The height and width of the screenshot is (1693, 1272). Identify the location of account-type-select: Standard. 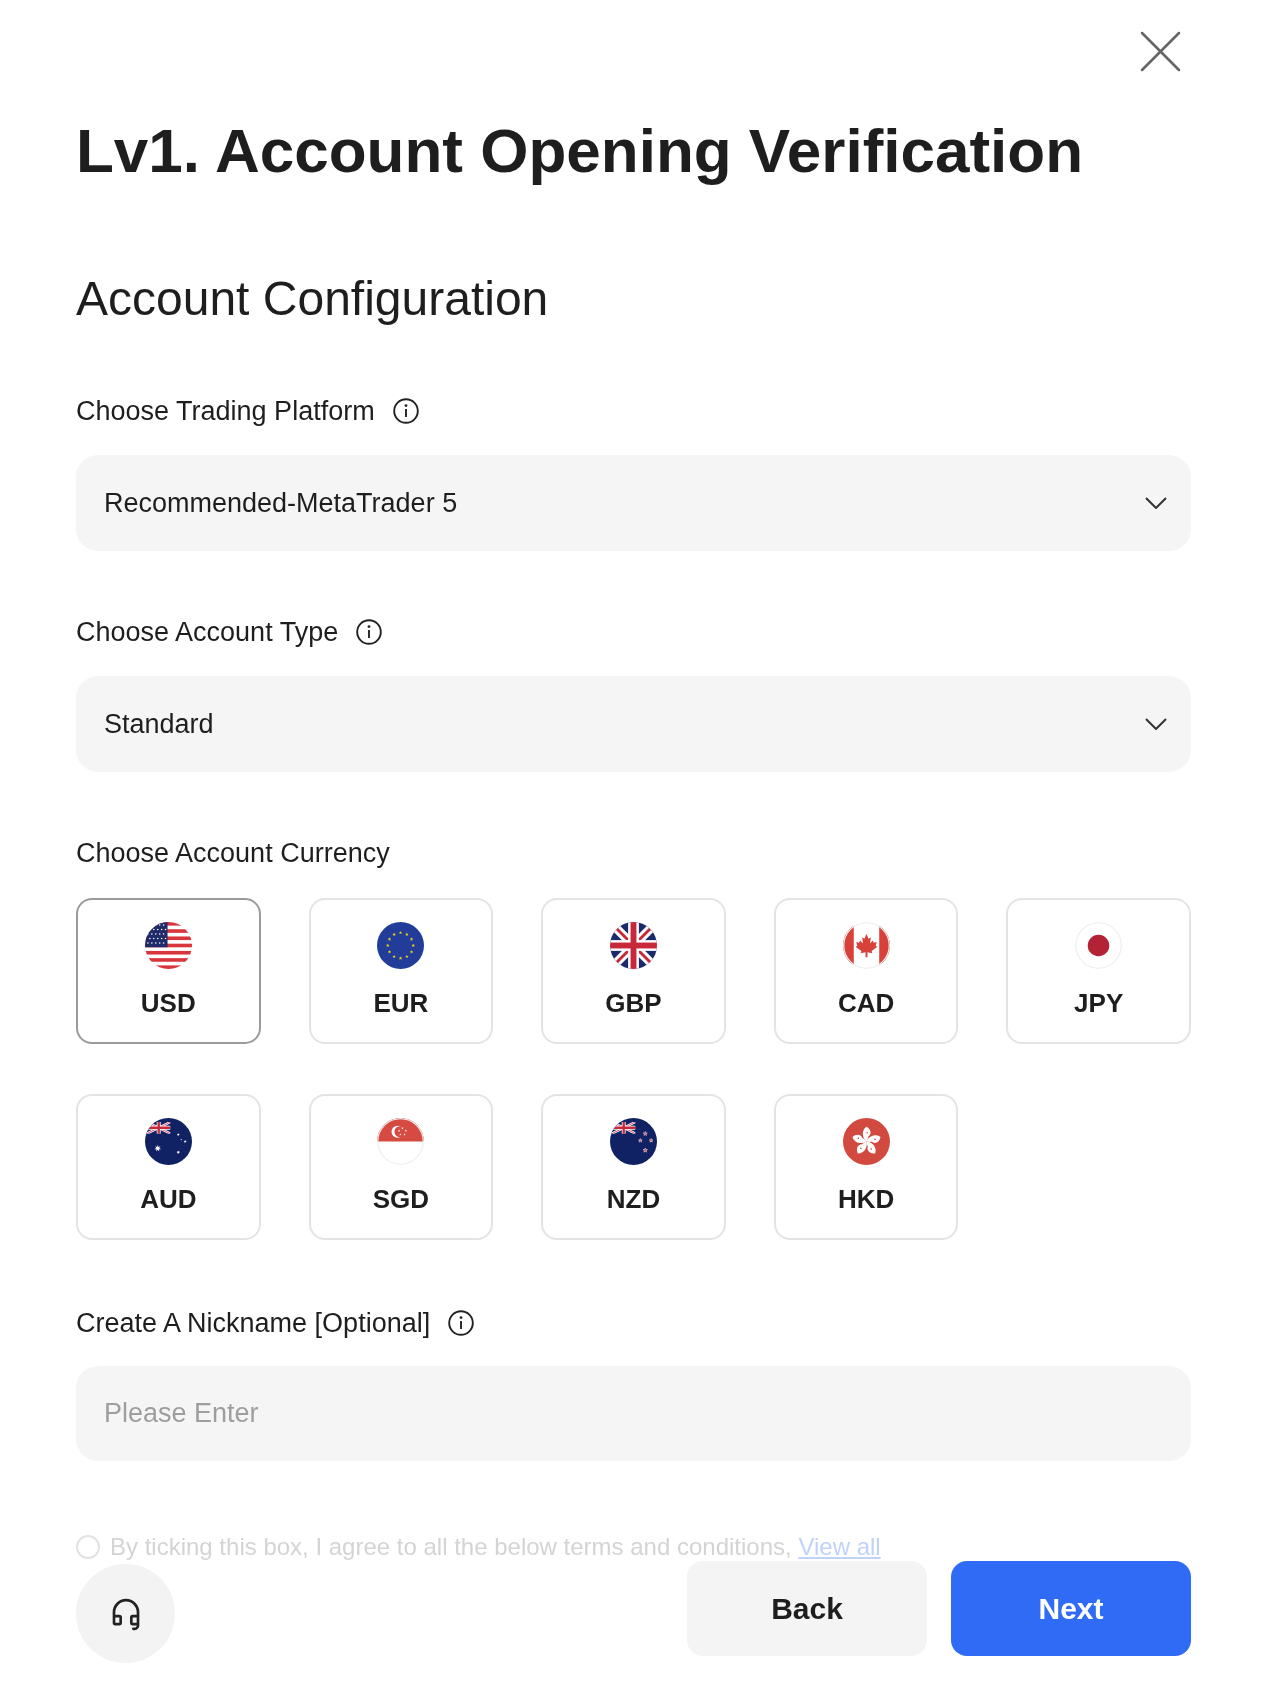
(633, 724).